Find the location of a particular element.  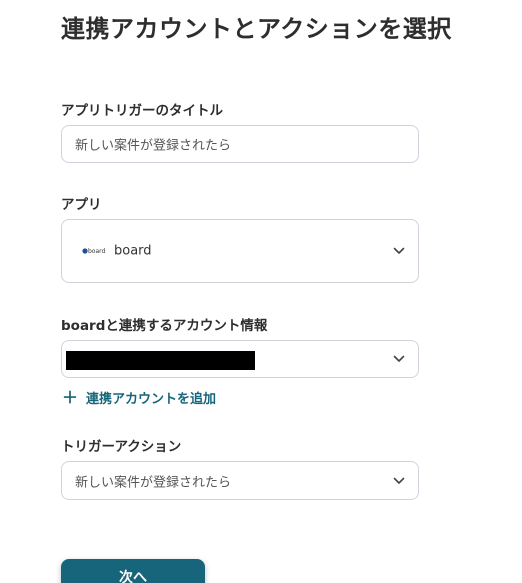

add-account-link: ＋ 連携アカウントを追加 is located at coordinates (139, 397).